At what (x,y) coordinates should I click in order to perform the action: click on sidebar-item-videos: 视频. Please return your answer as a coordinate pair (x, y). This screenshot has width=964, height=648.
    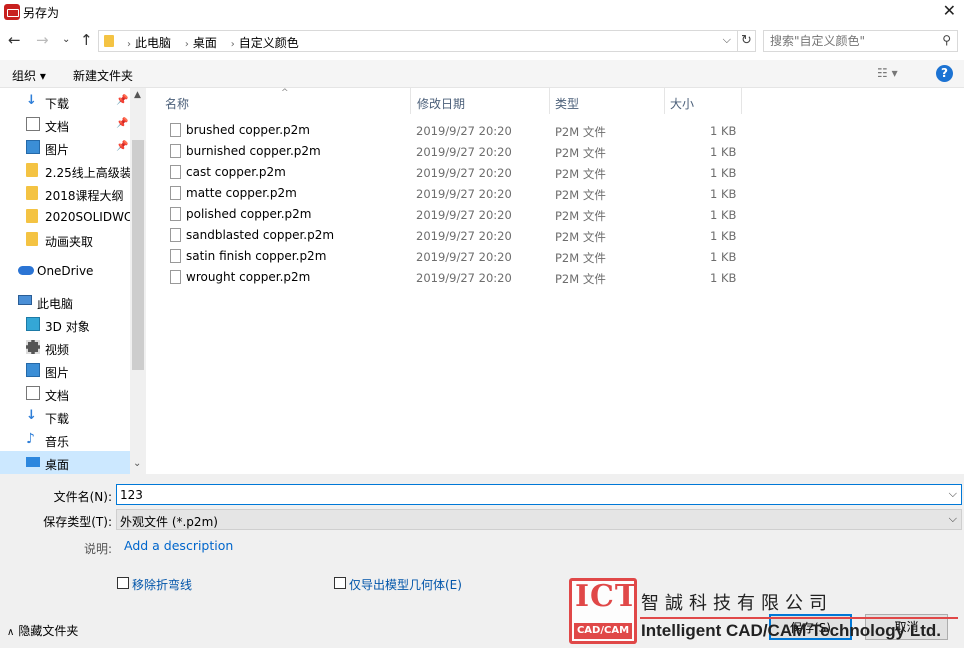
    Looking at the image, I should click on (65, 347).